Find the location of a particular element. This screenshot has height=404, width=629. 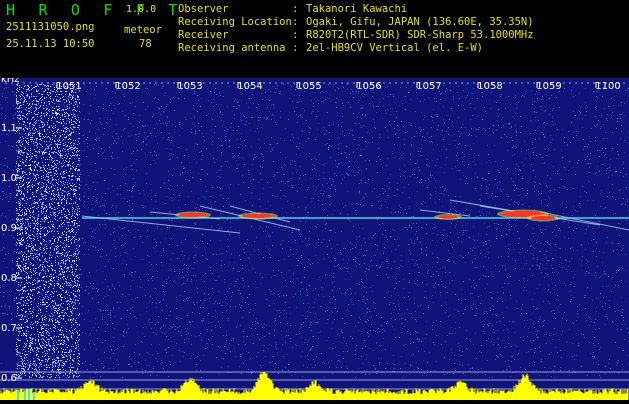

y-unit-label: kHz is located at coordinates (10, 81).